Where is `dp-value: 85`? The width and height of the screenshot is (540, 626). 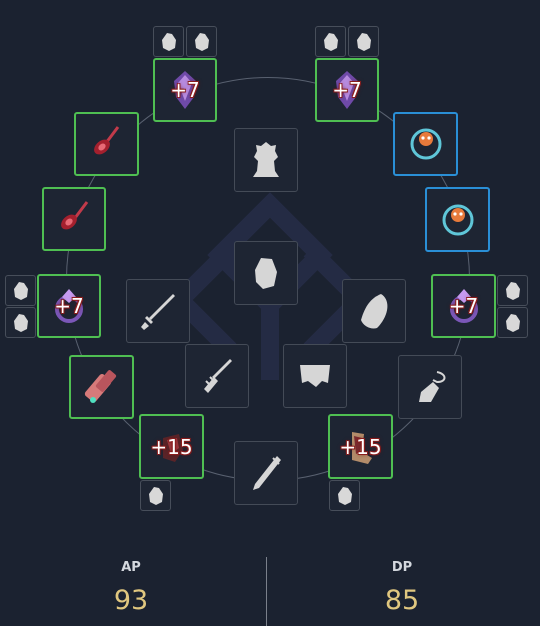 dp-value: 85 is located at coordinates (402, 600).